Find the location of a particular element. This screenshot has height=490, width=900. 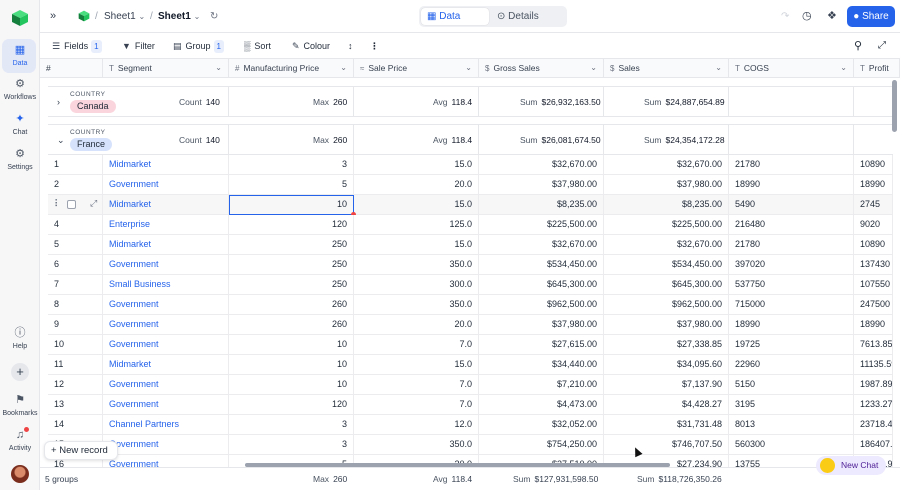

column-header-sales: $ Sales ⌄ is located at coordinates (666, 68).